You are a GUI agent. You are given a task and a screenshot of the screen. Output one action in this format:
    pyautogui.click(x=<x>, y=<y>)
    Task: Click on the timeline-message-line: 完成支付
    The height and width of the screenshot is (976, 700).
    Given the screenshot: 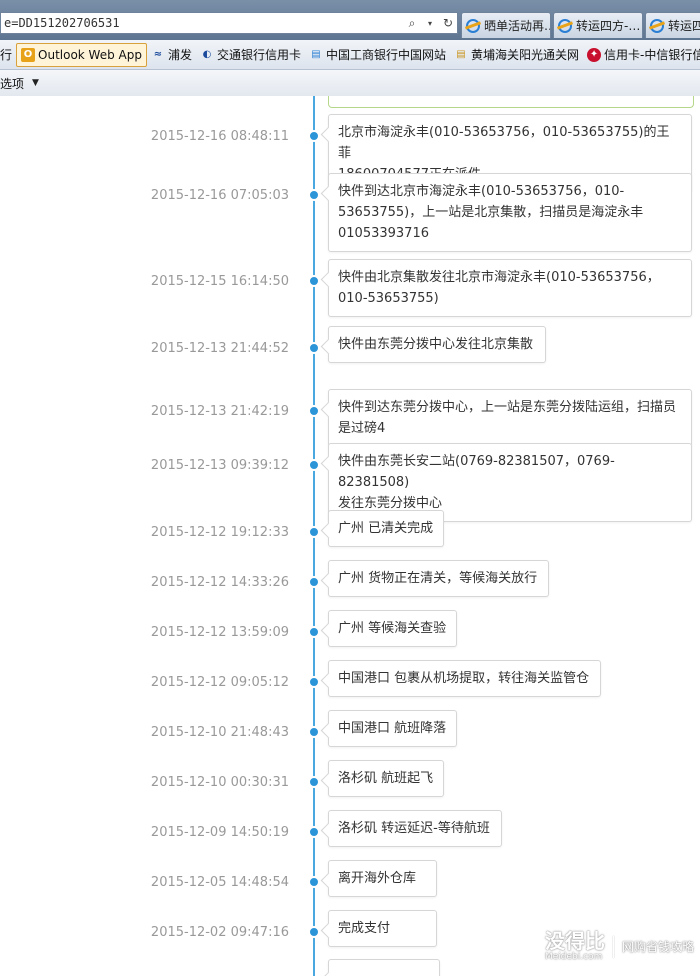 What is the action you would take?
    pyautogui.click(x=364, y=928)
    